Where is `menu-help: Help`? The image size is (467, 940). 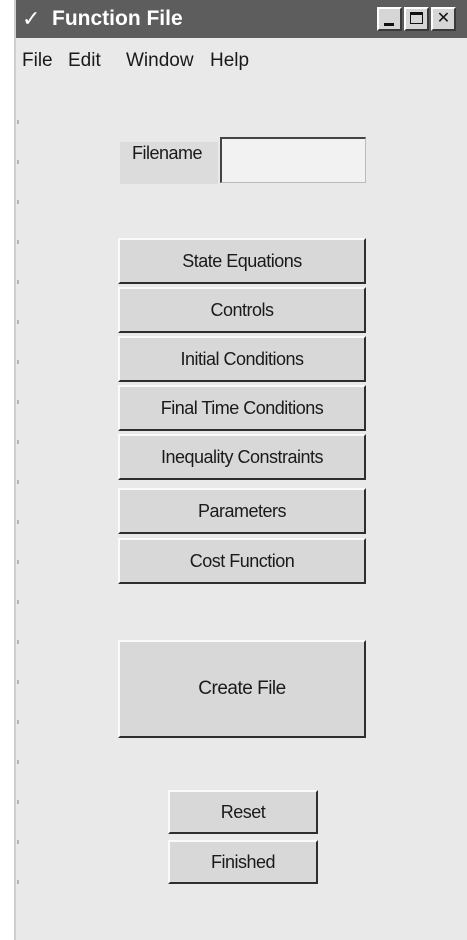
menu-help: Help is located at coordinates (229, 61).